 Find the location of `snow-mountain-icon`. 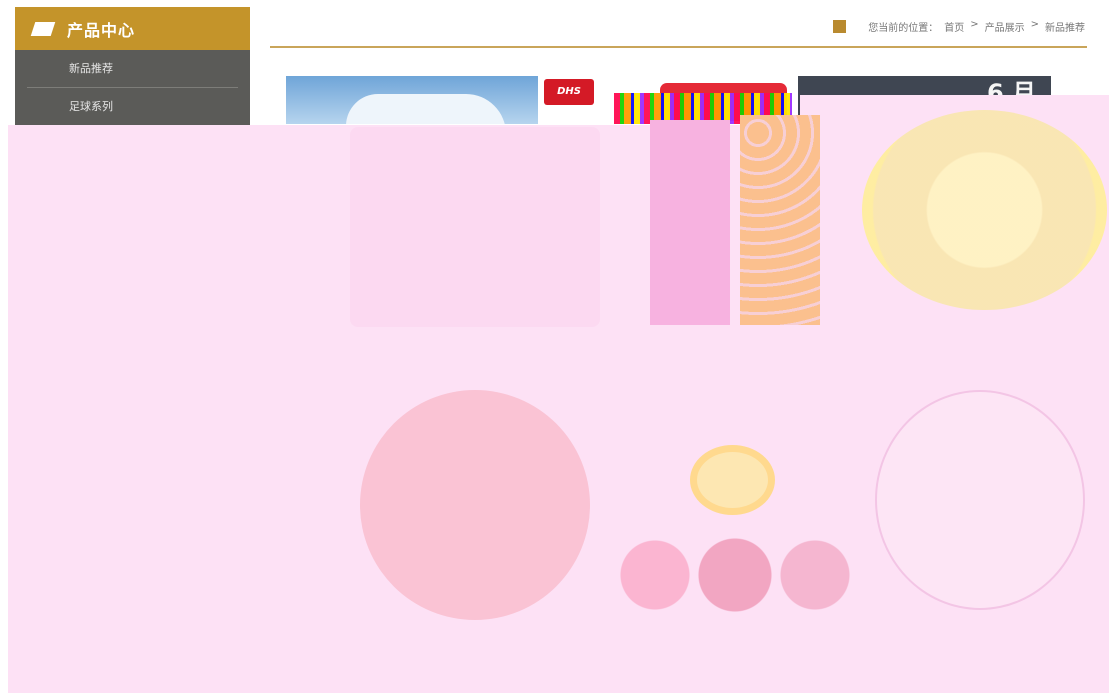

snow-mountain-icon is located at coordinates (426, 109).